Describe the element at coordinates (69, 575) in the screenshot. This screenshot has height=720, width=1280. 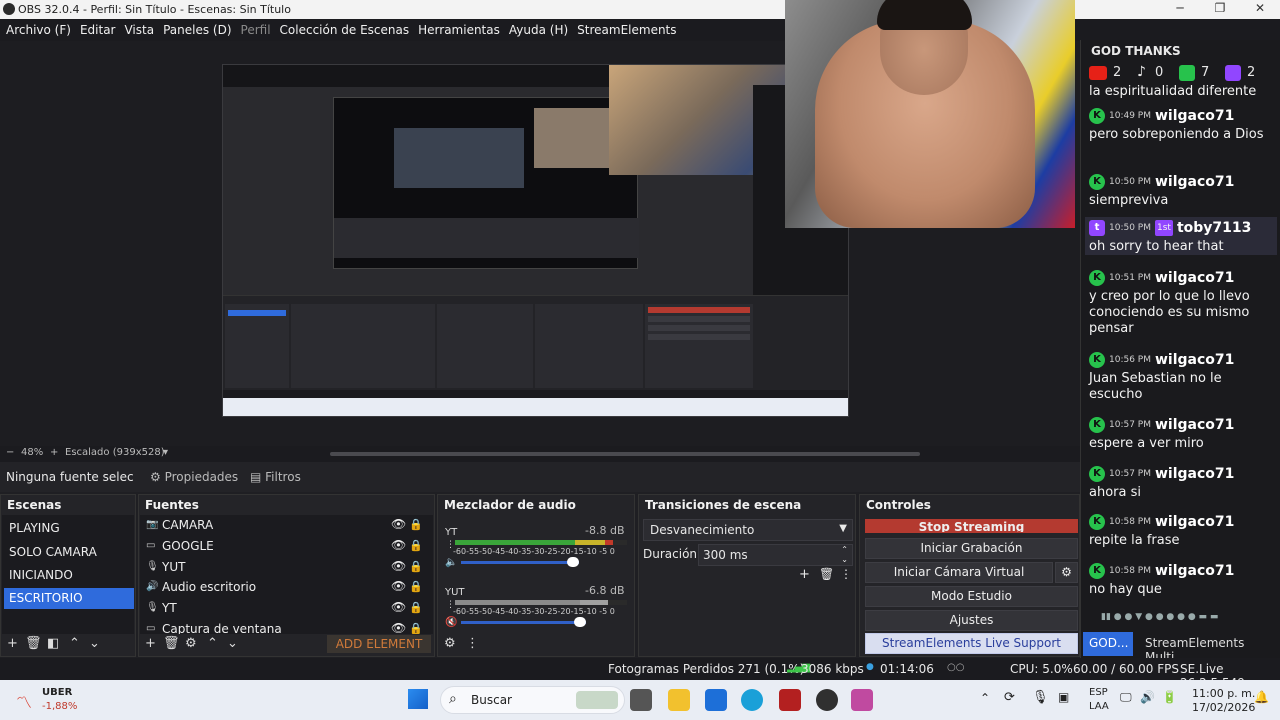
I see `scene-item: INICIANDO` at that location.